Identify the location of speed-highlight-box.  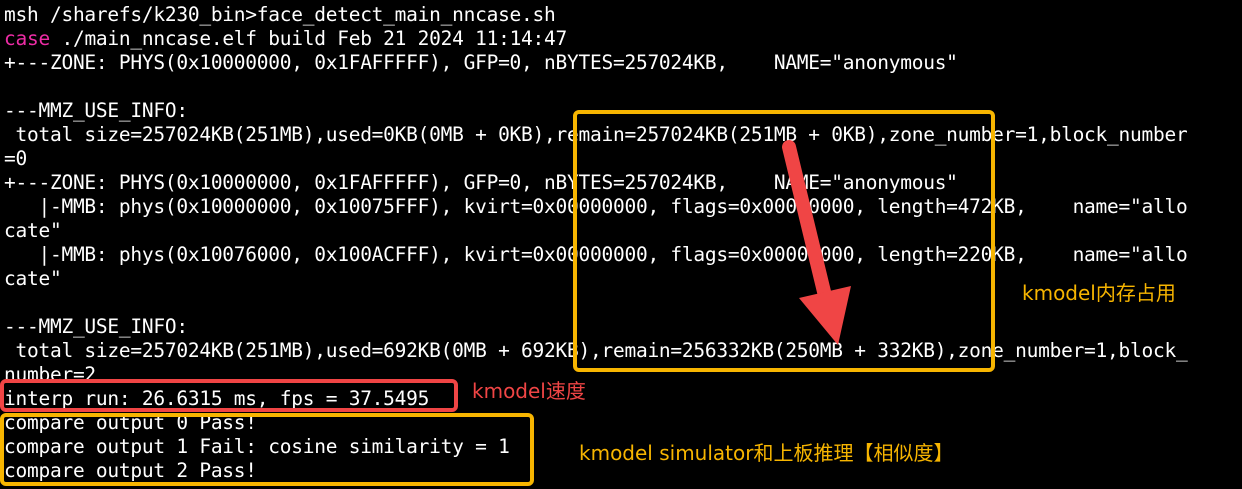
(229, 395).